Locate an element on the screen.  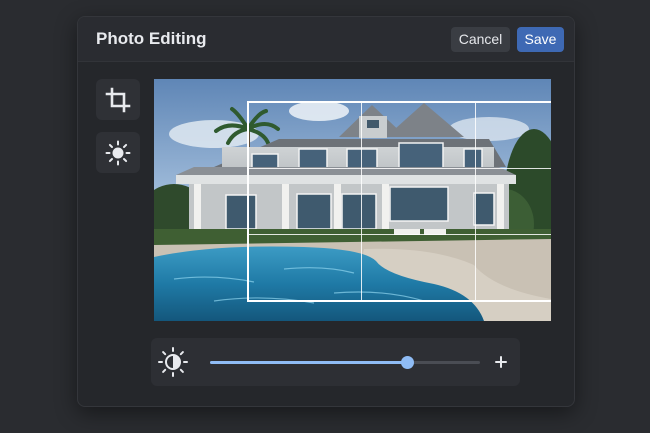
dialog-header: Photo Editing Cancel Save is located at coordinates (326, 39).